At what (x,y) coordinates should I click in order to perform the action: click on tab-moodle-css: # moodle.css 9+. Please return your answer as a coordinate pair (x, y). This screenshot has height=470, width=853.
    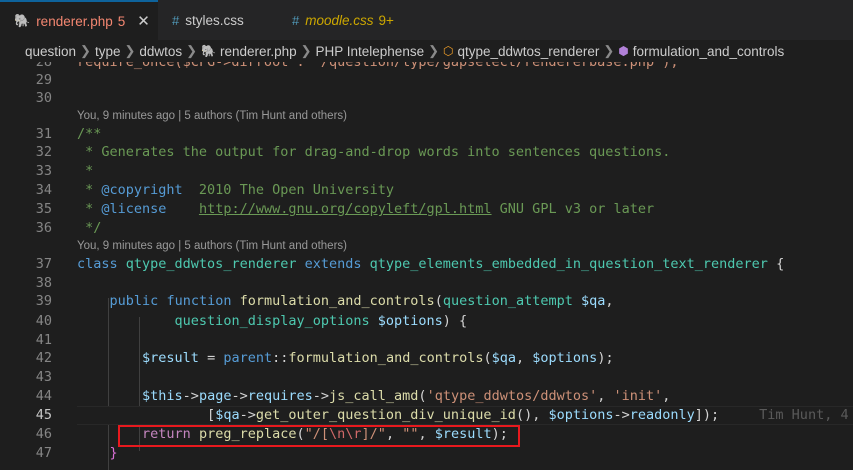
    Looking at the image, I should click on (348, 20).